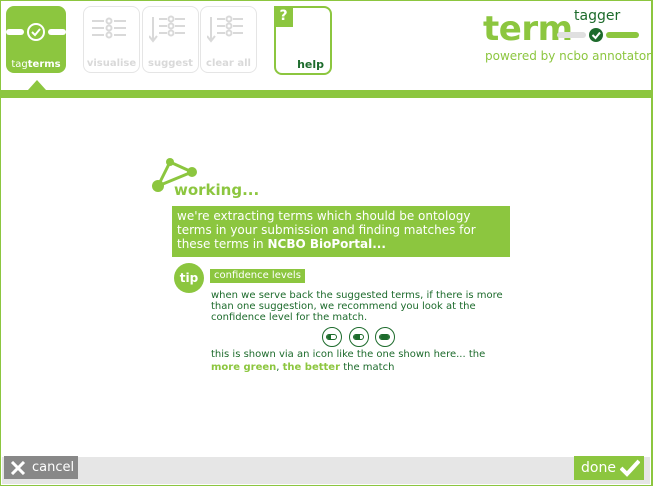 The image size is (653, 486). I want to click on confidence-icons, so click(359, 337).